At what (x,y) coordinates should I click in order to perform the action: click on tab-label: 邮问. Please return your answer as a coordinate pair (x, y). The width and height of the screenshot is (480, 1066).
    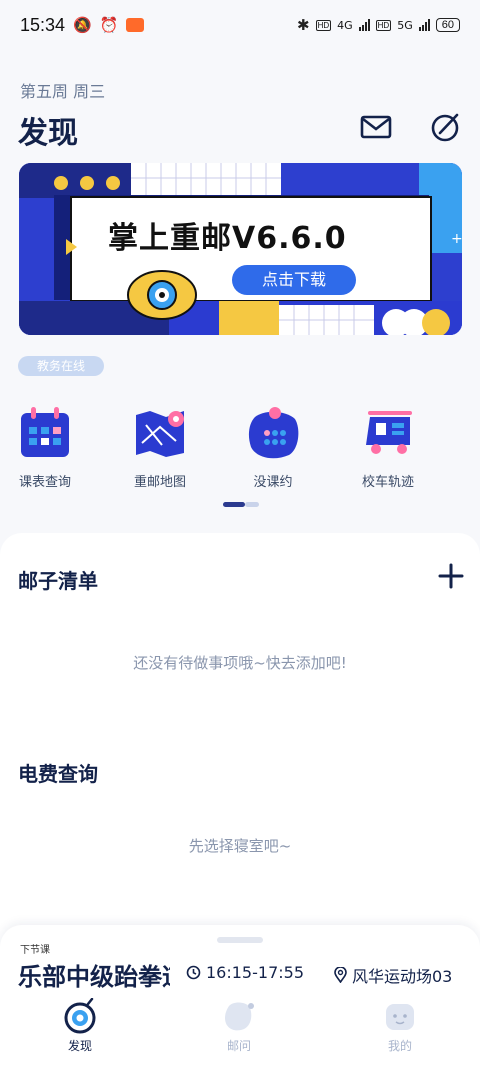
    Looking at the image, I should click on (238, 1046).